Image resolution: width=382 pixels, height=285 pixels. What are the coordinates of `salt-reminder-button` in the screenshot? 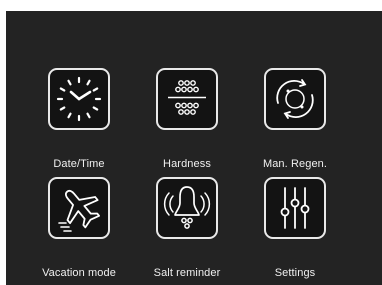 It's located at (187, 208).